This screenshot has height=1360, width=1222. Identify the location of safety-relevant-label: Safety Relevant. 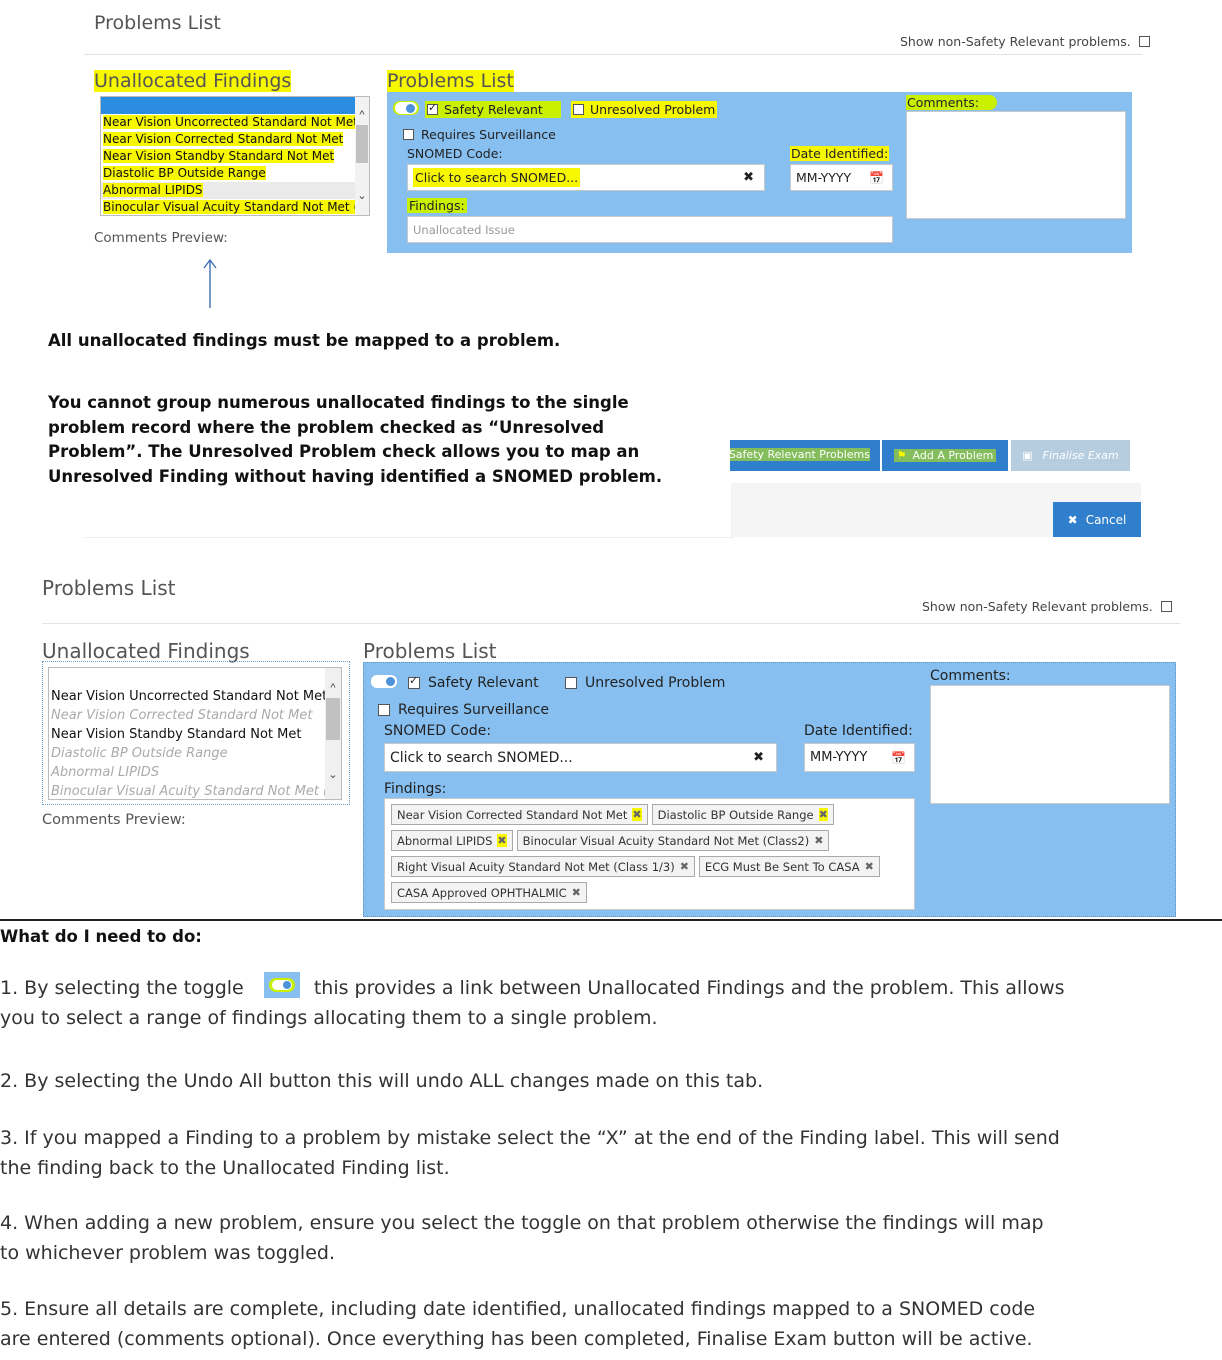
(493, 109).